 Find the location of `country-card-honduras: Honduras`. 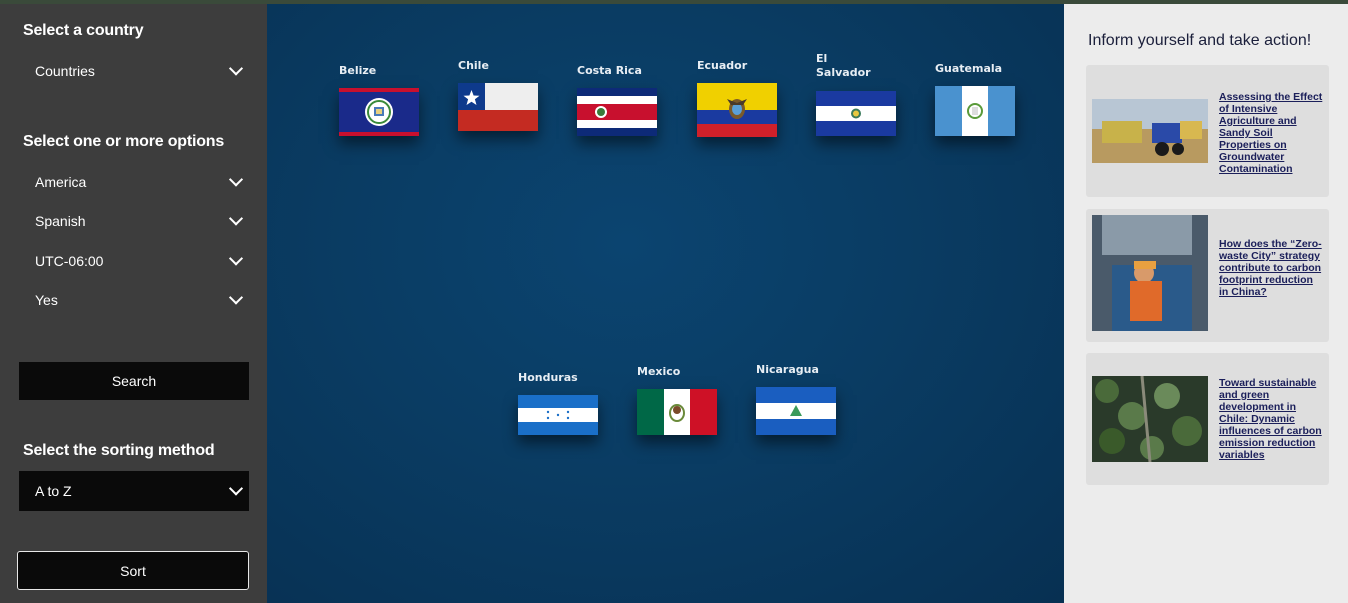

country-card-honduras: Honduras is located at coordinates (558, 403).